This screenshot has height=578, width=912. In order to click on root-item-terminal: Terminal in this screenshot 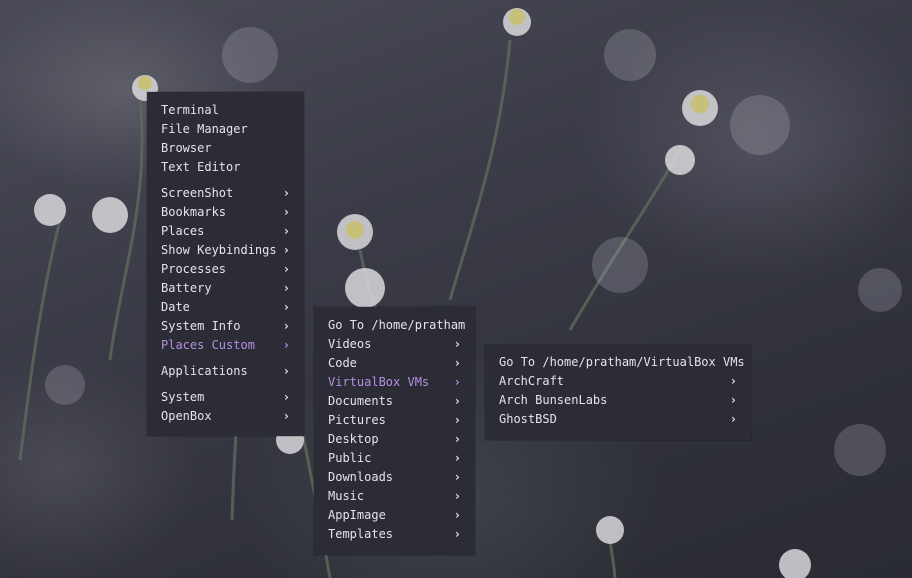, I will do `click(225, 110)`.